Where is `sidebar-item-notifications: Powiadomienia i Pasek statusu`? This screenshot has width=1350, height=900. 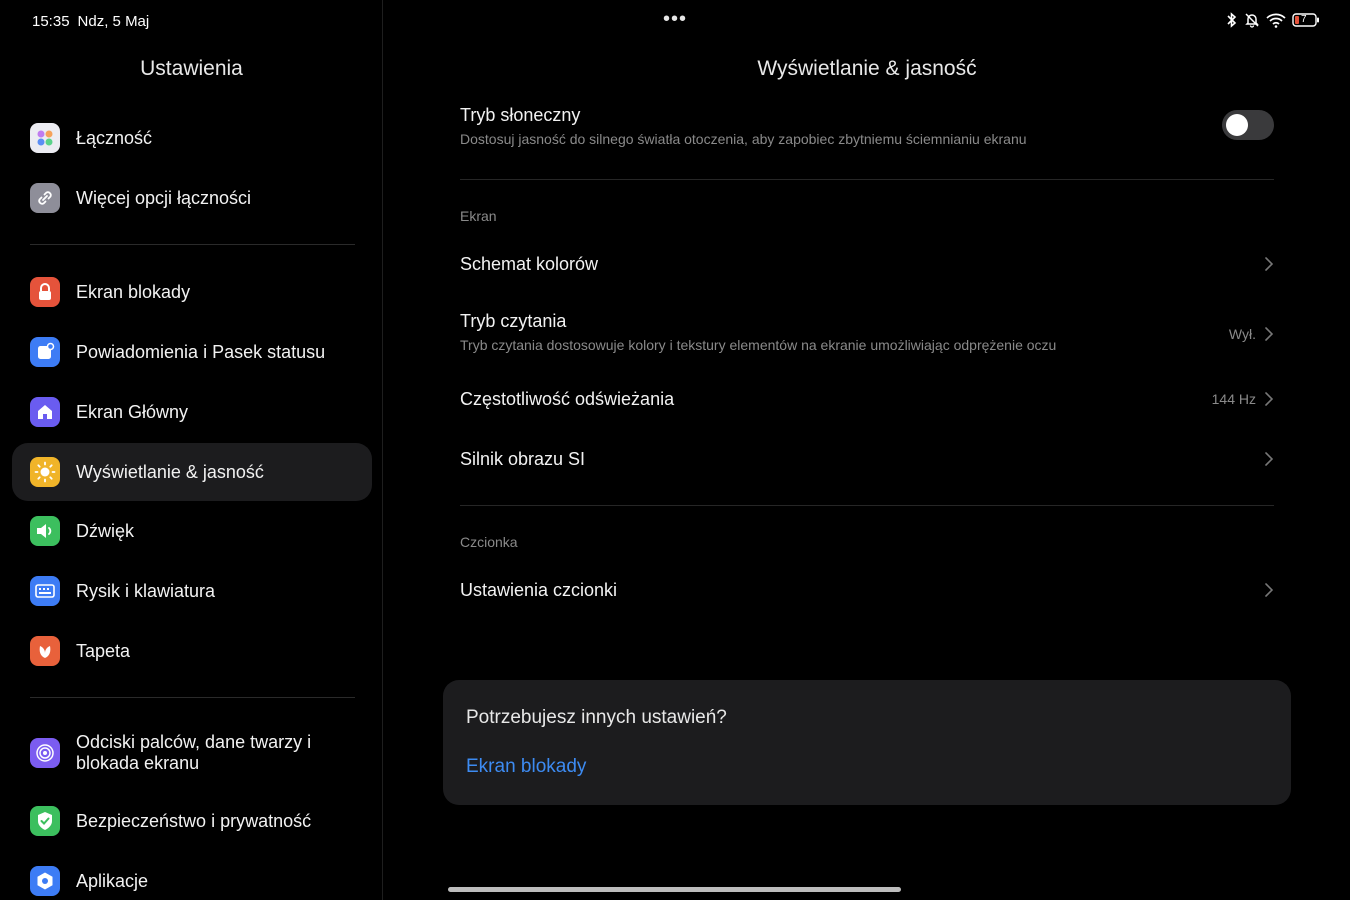
sidebar-item-notifications: Powiadomienia i Pasek statusu is located at coordinates (192, 352).